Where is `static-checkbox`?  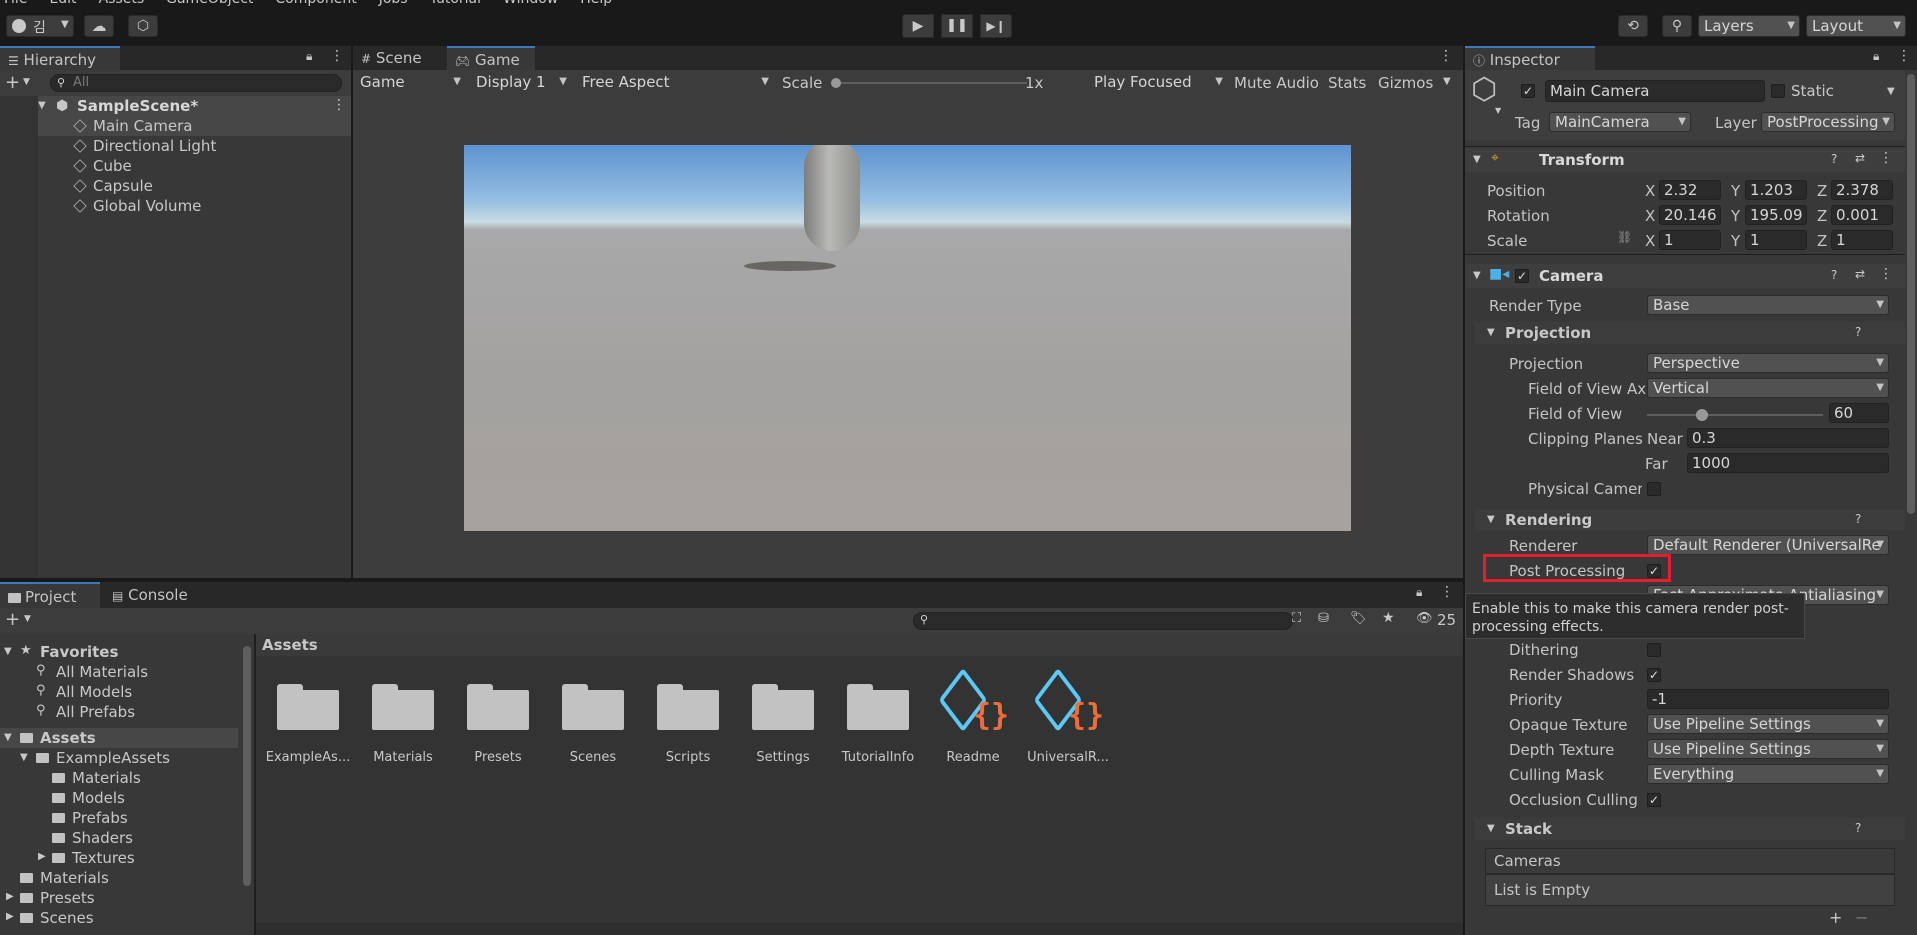
static-checkbox is located at coordinates (1778, 91).